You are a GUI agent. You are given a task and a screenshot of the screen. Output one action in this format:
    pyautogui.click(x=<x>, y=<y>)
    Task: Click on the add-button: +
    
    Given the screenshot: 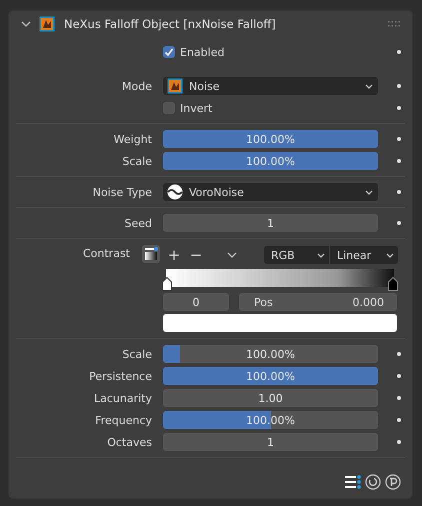 What is the action you would take?
    pyautogui.click(x=174, y=255)
    